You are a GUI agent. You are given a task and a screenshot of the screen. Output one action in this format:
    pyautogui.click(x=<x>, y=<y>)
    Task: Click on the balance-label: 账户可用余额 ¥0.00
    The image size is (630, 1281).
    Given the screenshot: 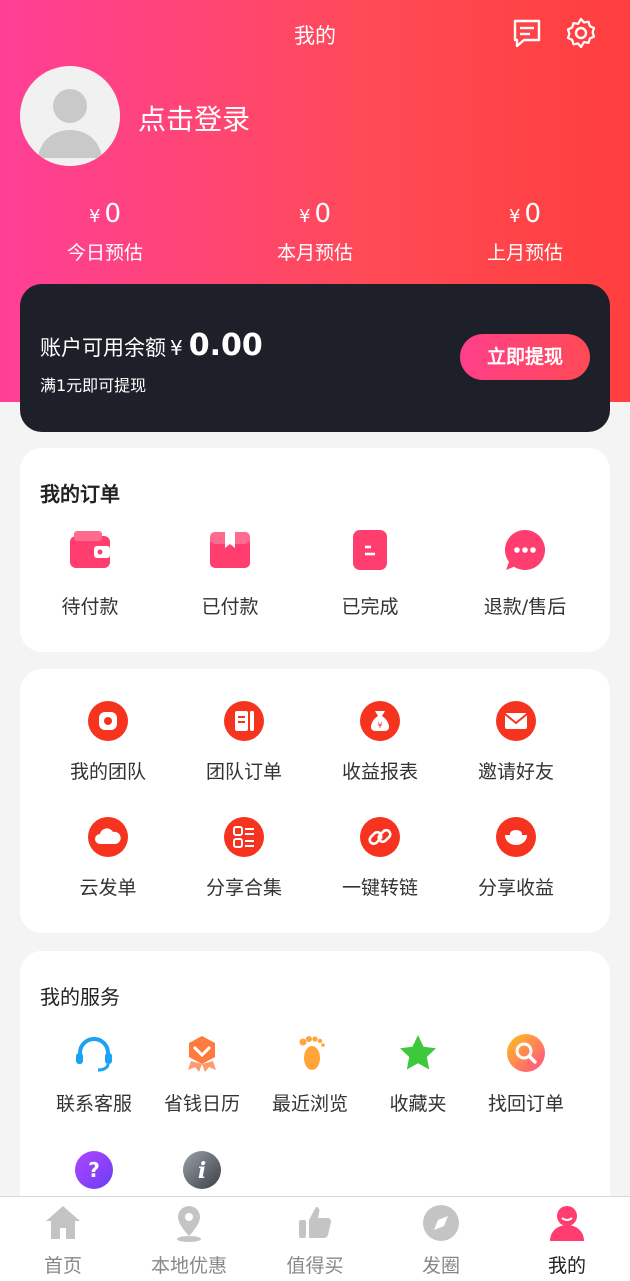 What is the action you would take?
    pyautogui.click(x=151, y=345)
    